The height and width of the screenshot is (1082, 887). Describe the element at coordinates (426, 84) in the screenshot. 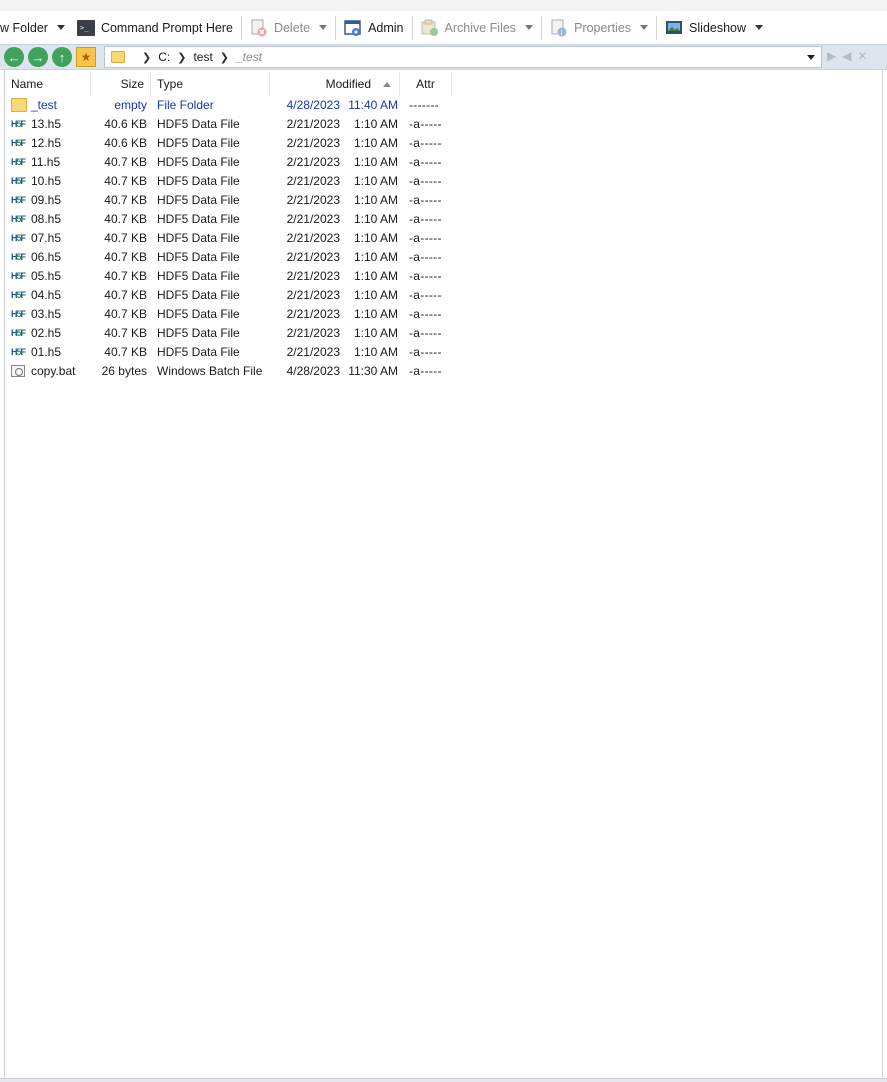

I see `column-attr: Attr` at that location.